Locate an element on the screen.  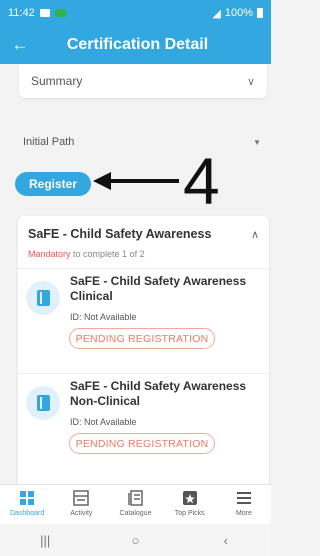
dashboard-icon is located at coordinates (27, 498).